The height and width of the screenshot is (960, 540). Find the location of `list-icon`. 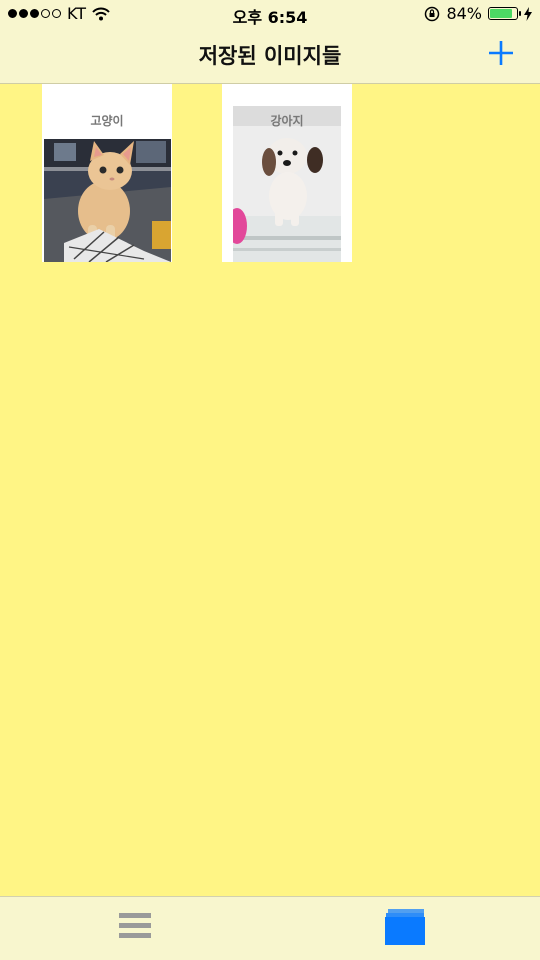

list-icon is located at coordinates (135, 925).